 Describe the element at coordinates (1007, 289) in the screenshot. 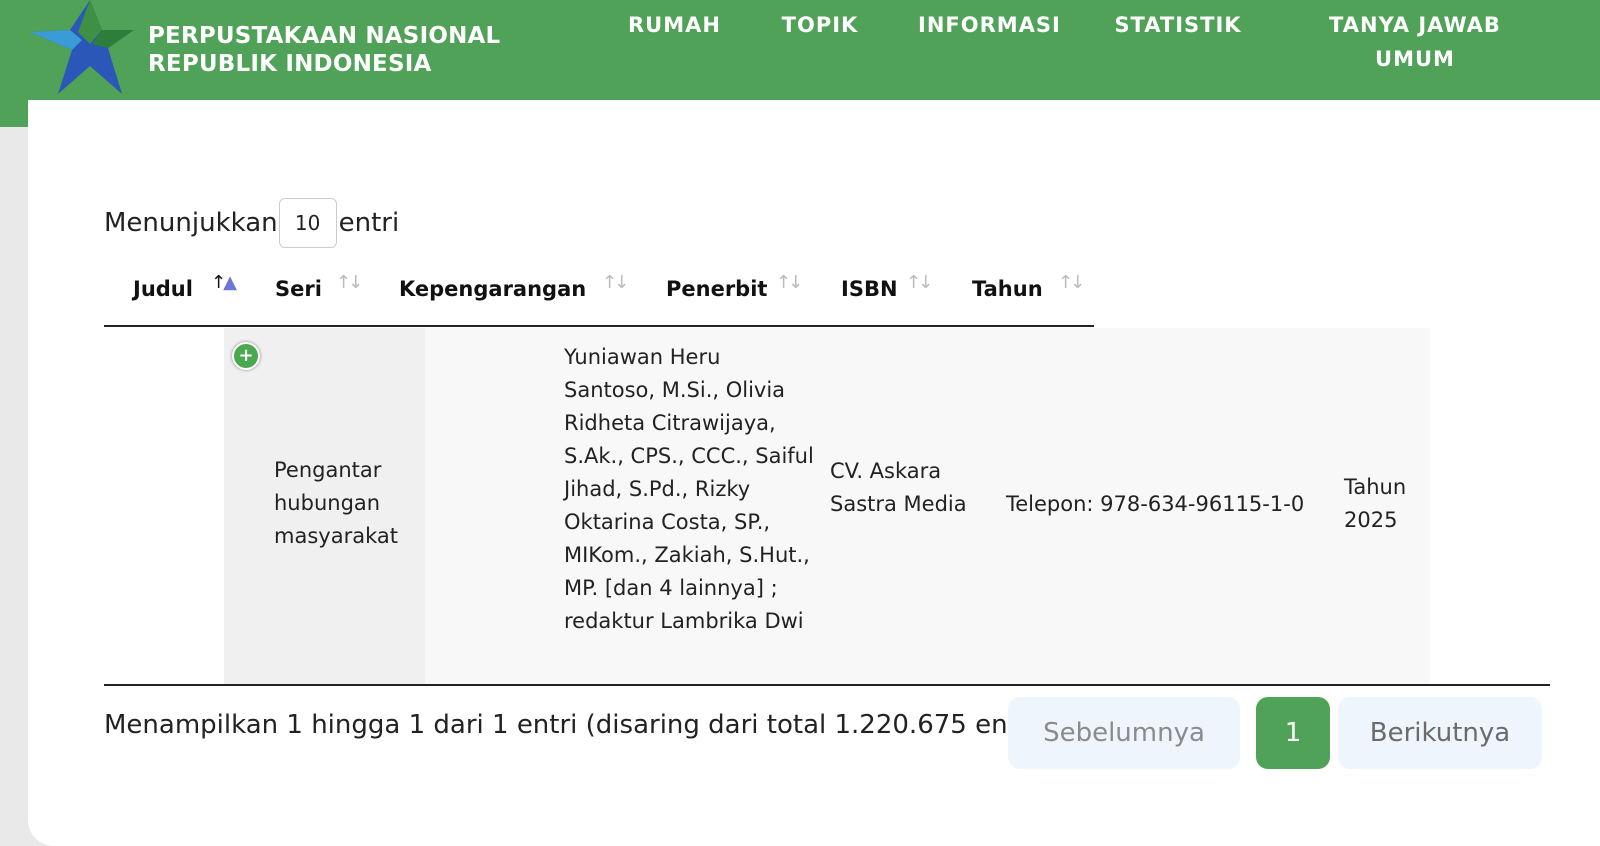

I see `col-tahun: Tahun` at that location.